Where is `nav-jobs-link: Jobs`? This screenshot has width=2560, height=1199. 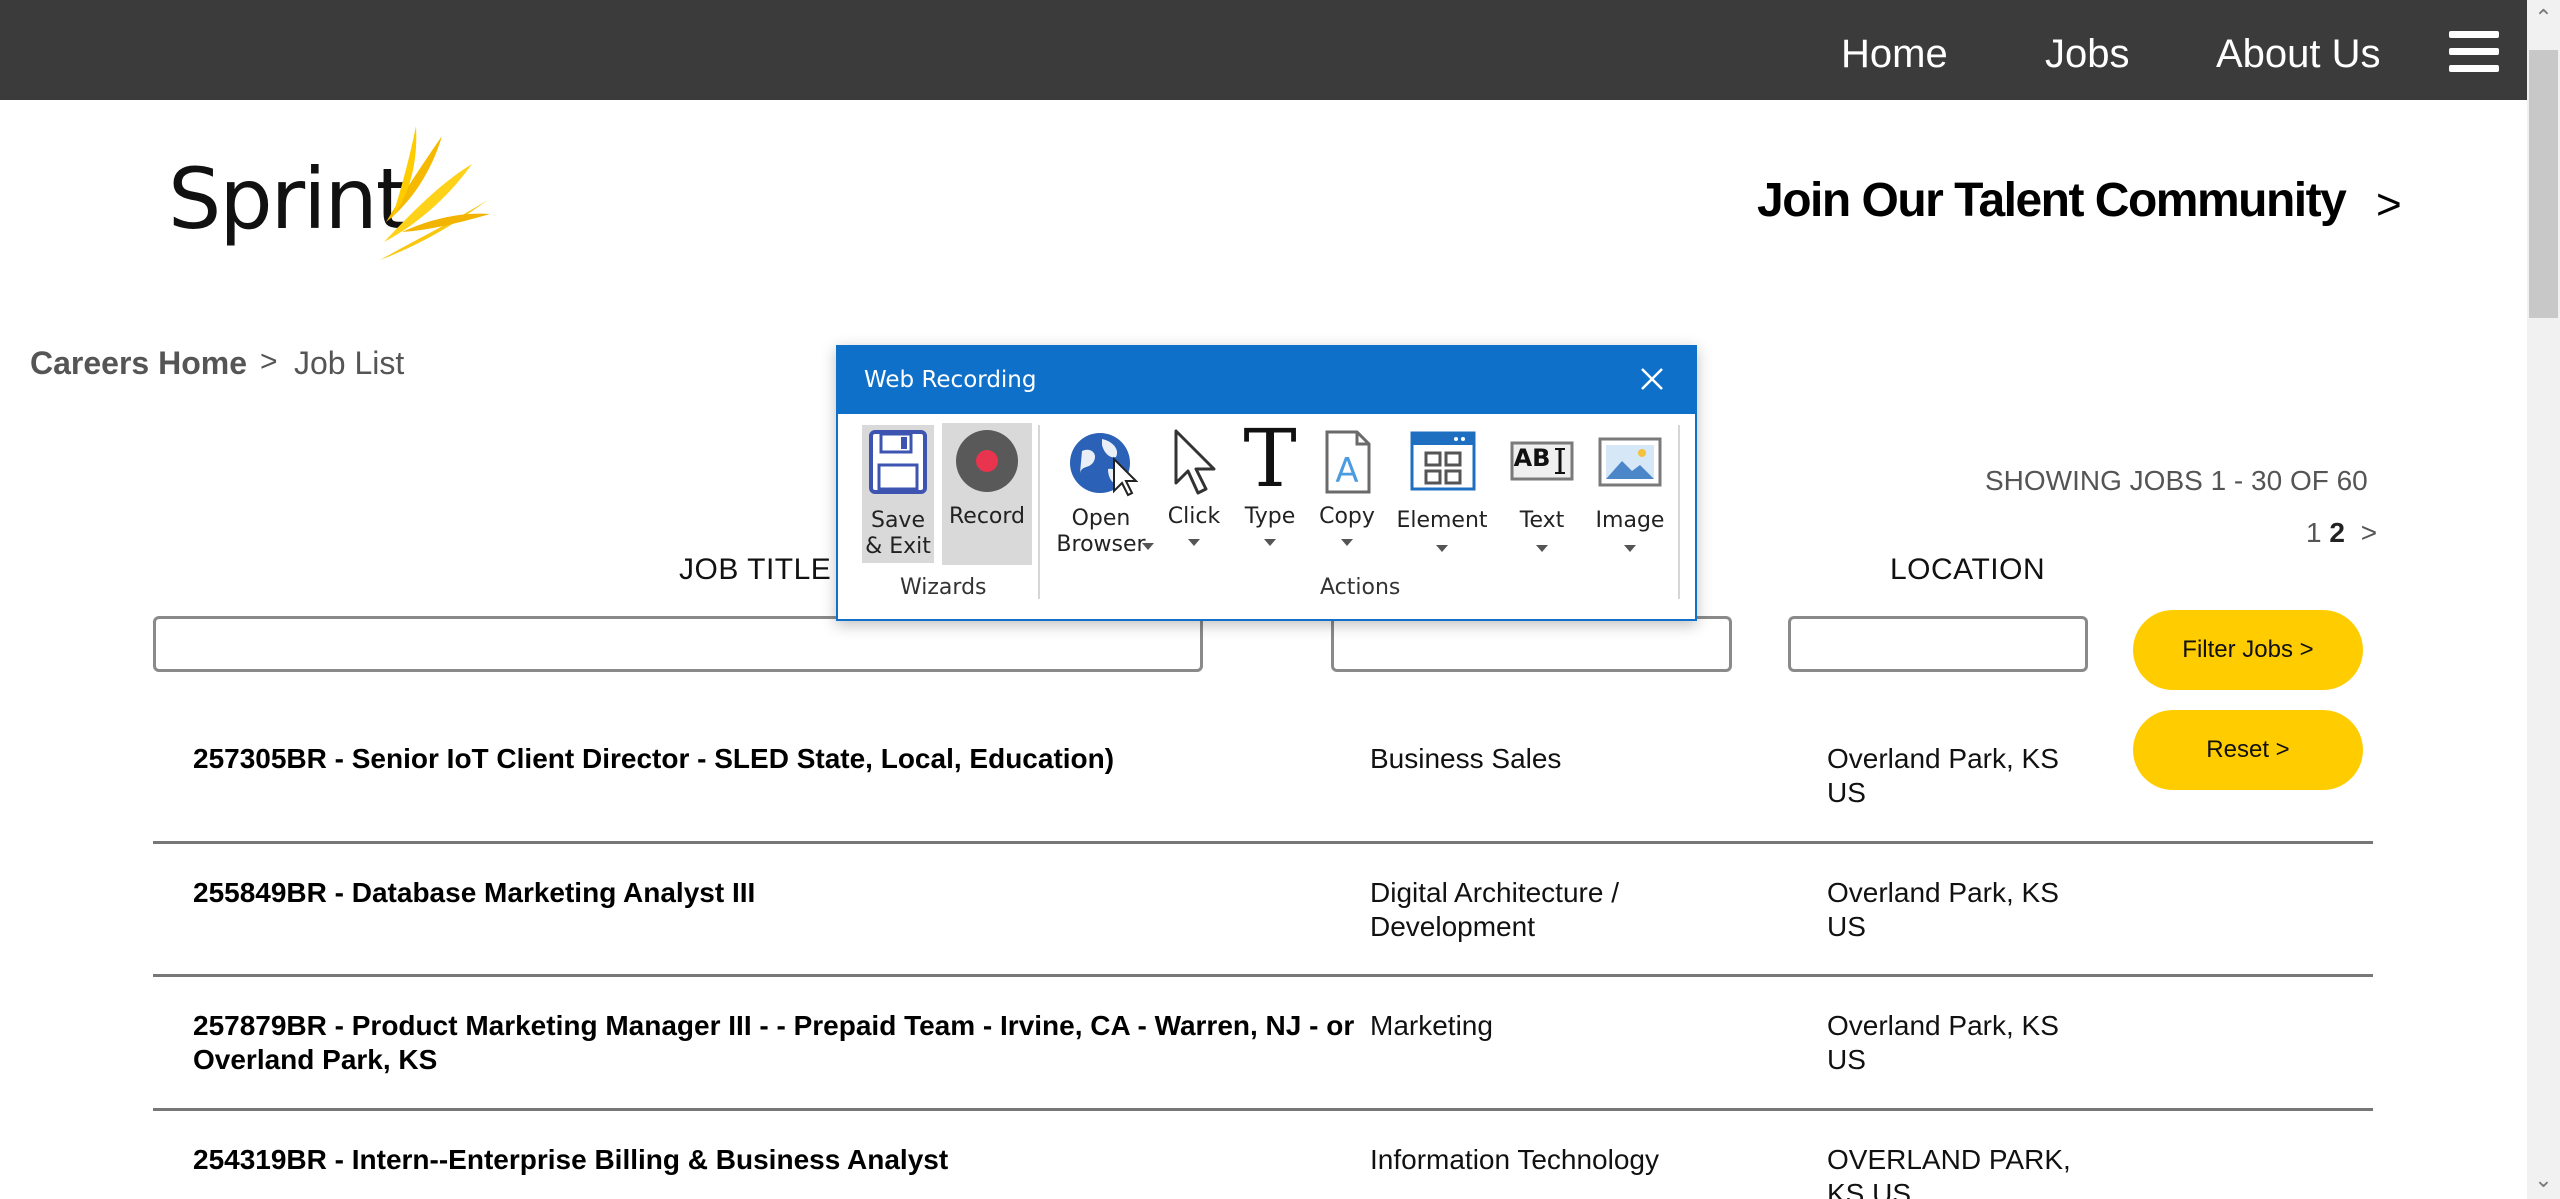 nav-jobs-link: Jobs is located at coordinates (2087, 54).